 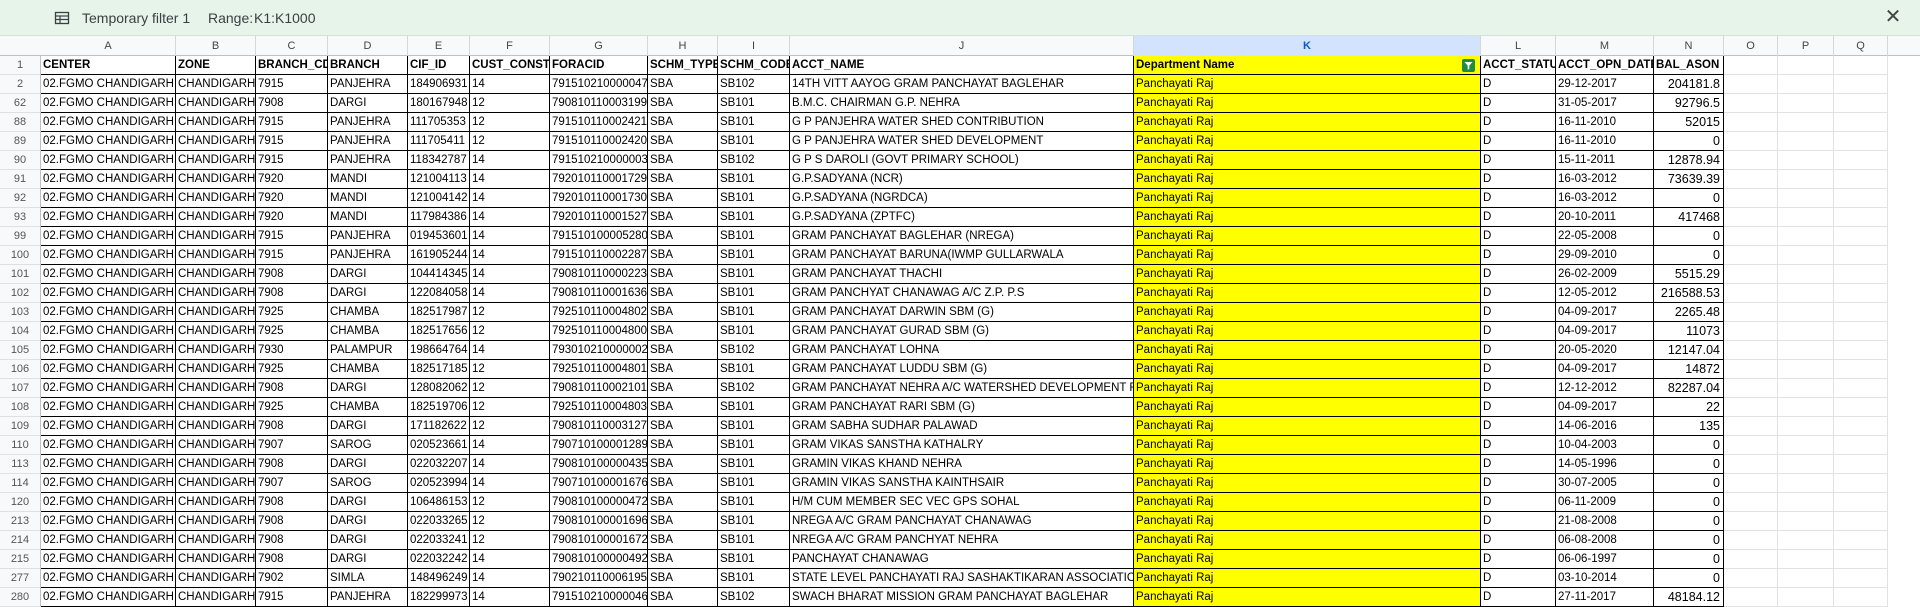 What do you see at coordinates (292, 445) in the screenshot?
I see `table-cell: 7907` at bounding box center [292, 445].